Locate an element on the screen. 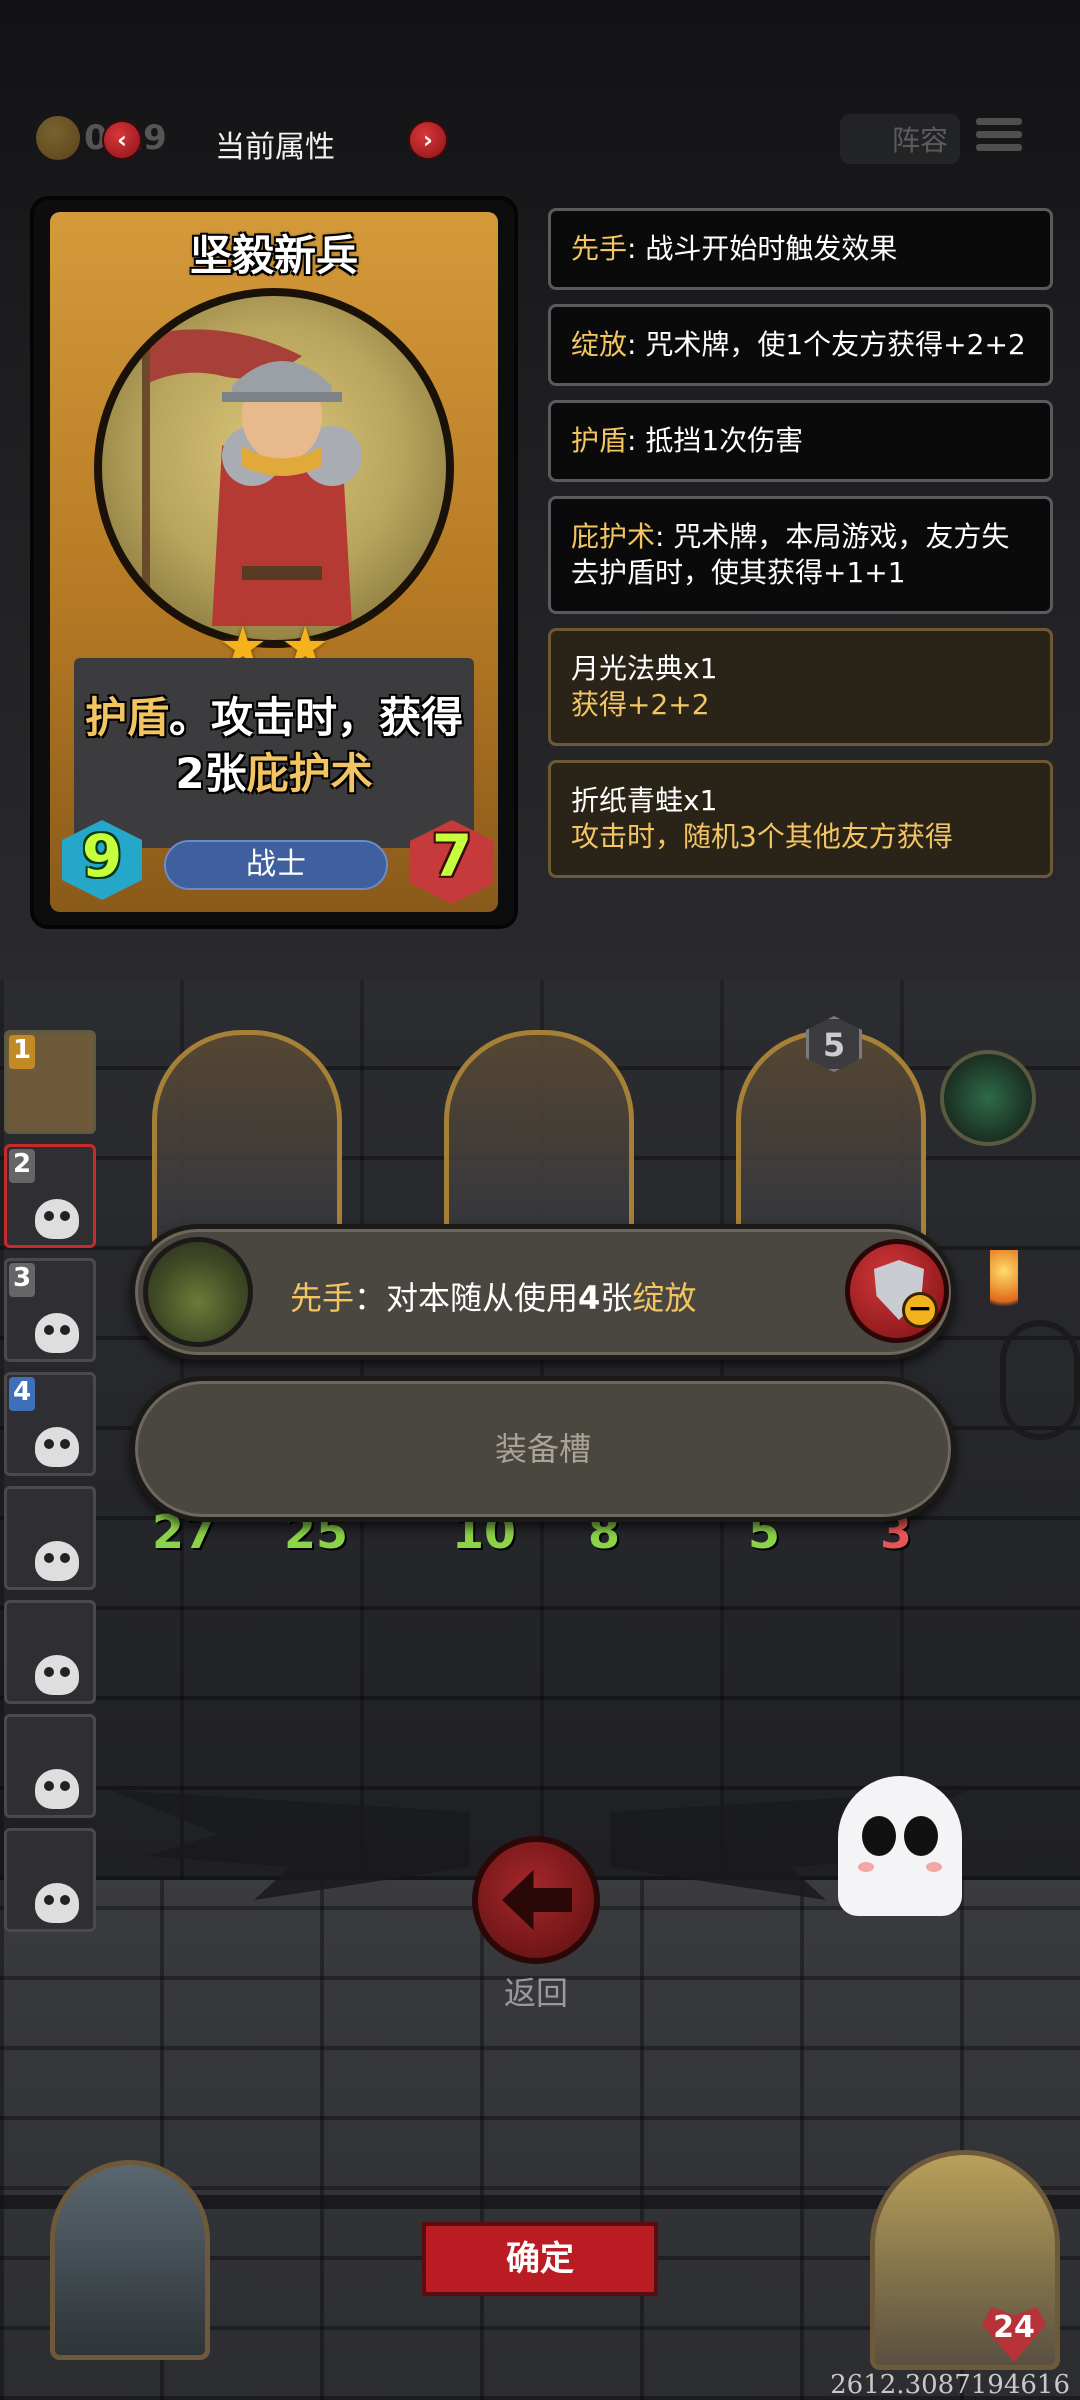  effect-text-part: 张 is located at coordinates (616, 1298).